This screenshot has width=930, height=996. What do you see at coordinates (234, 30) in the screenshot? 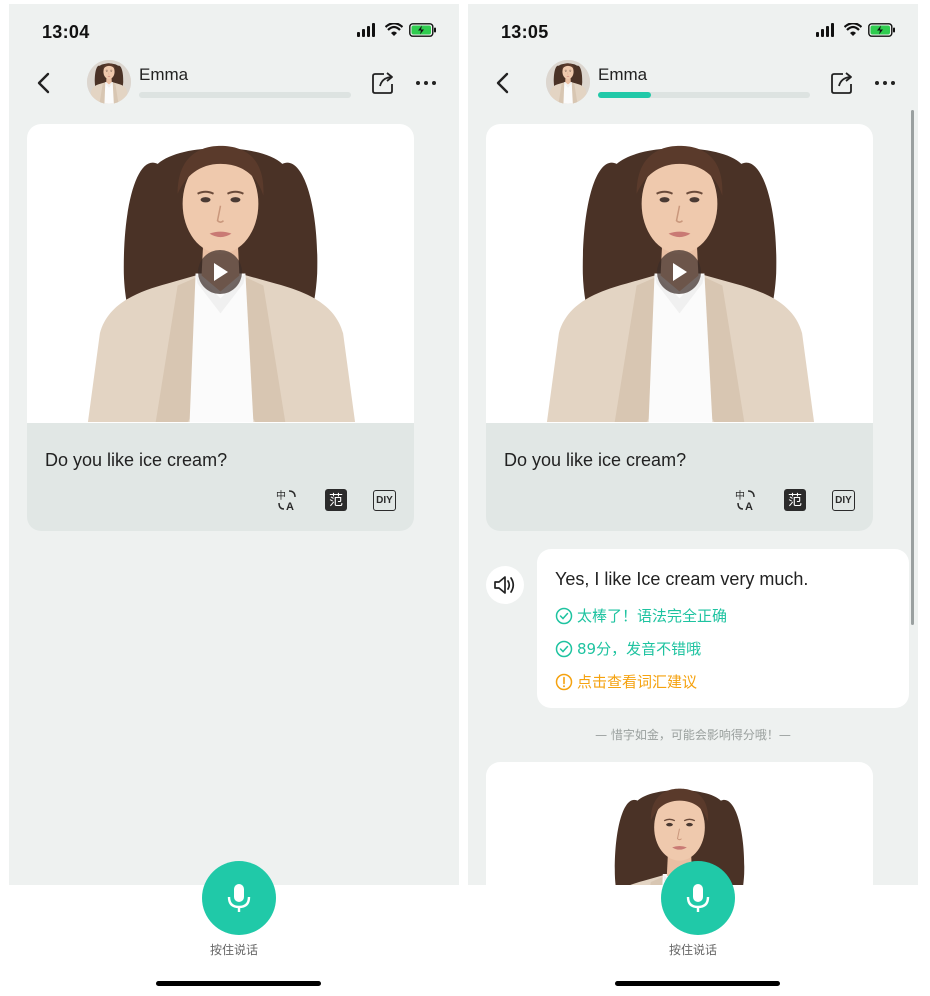
I see `status-bar: 13:04` at bounding box center [234, 30].